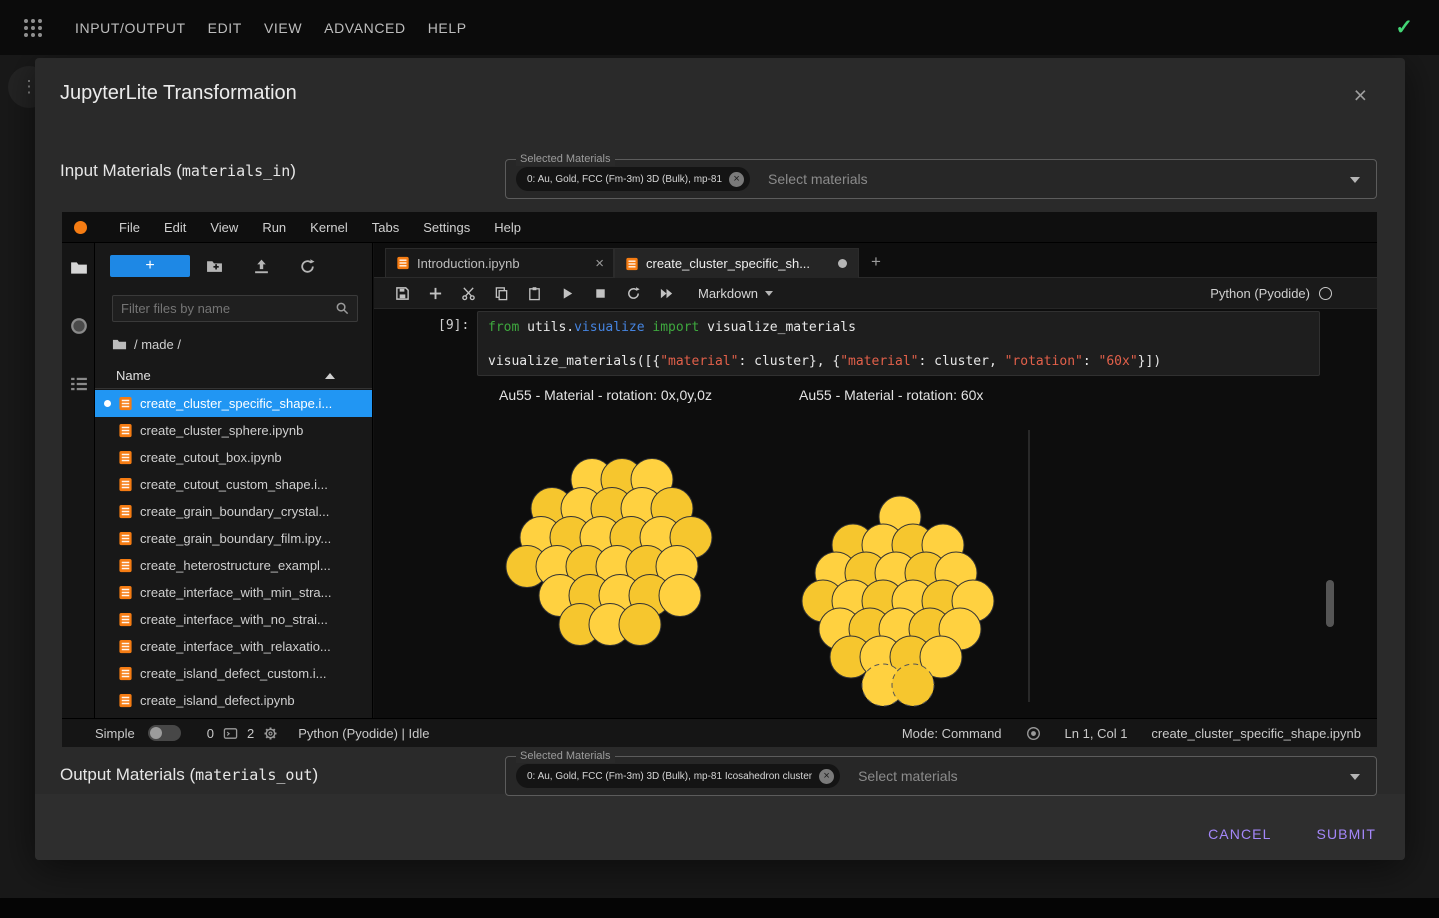 This screenshot has width=1439, height=918. Describe the element at coordinates (130, 28) in the screenshot. I see `menu-input-output: INPUT/OUTPUT` at that location.